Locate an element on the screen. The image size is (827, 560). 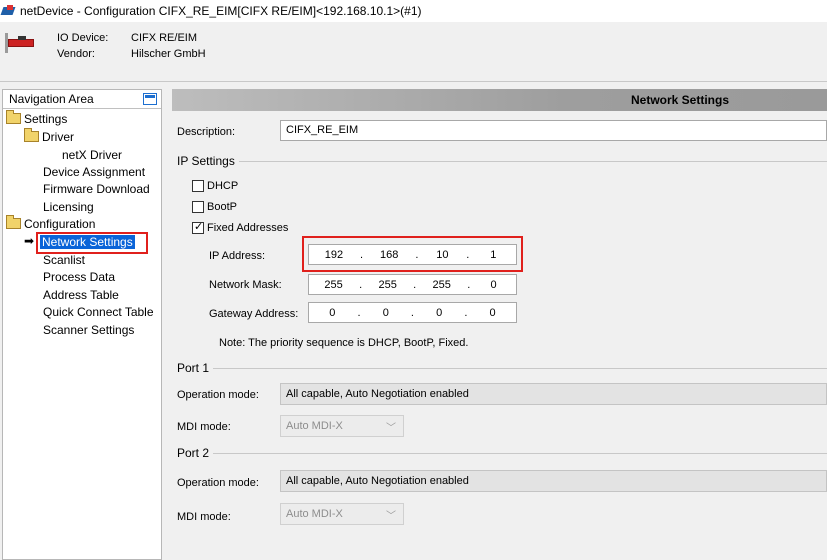
io-device-label: IO Device: is located at coordinates (83, 38).